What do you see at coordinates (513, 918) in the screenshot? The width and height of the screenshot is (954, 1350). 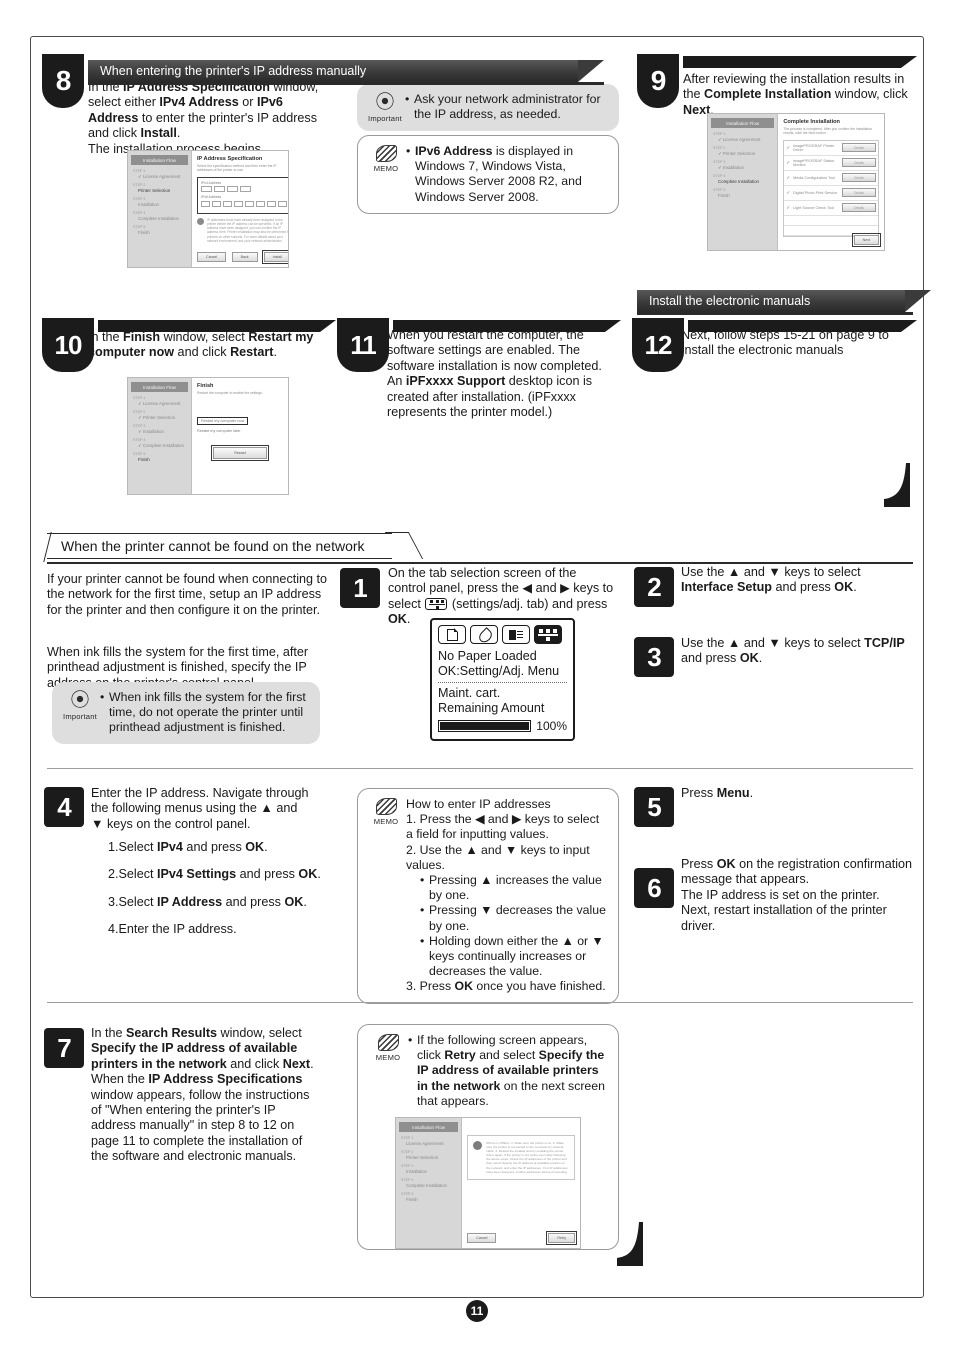 I see `memo-bullet: • Pressing ▼ decreases the value by one.` at bounding box center [513, 918].